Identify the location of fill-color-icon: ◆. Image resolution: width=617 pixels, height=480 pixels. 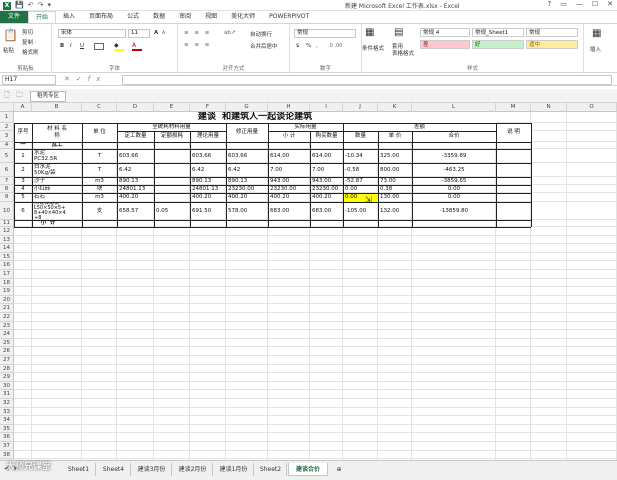
(119, 46).